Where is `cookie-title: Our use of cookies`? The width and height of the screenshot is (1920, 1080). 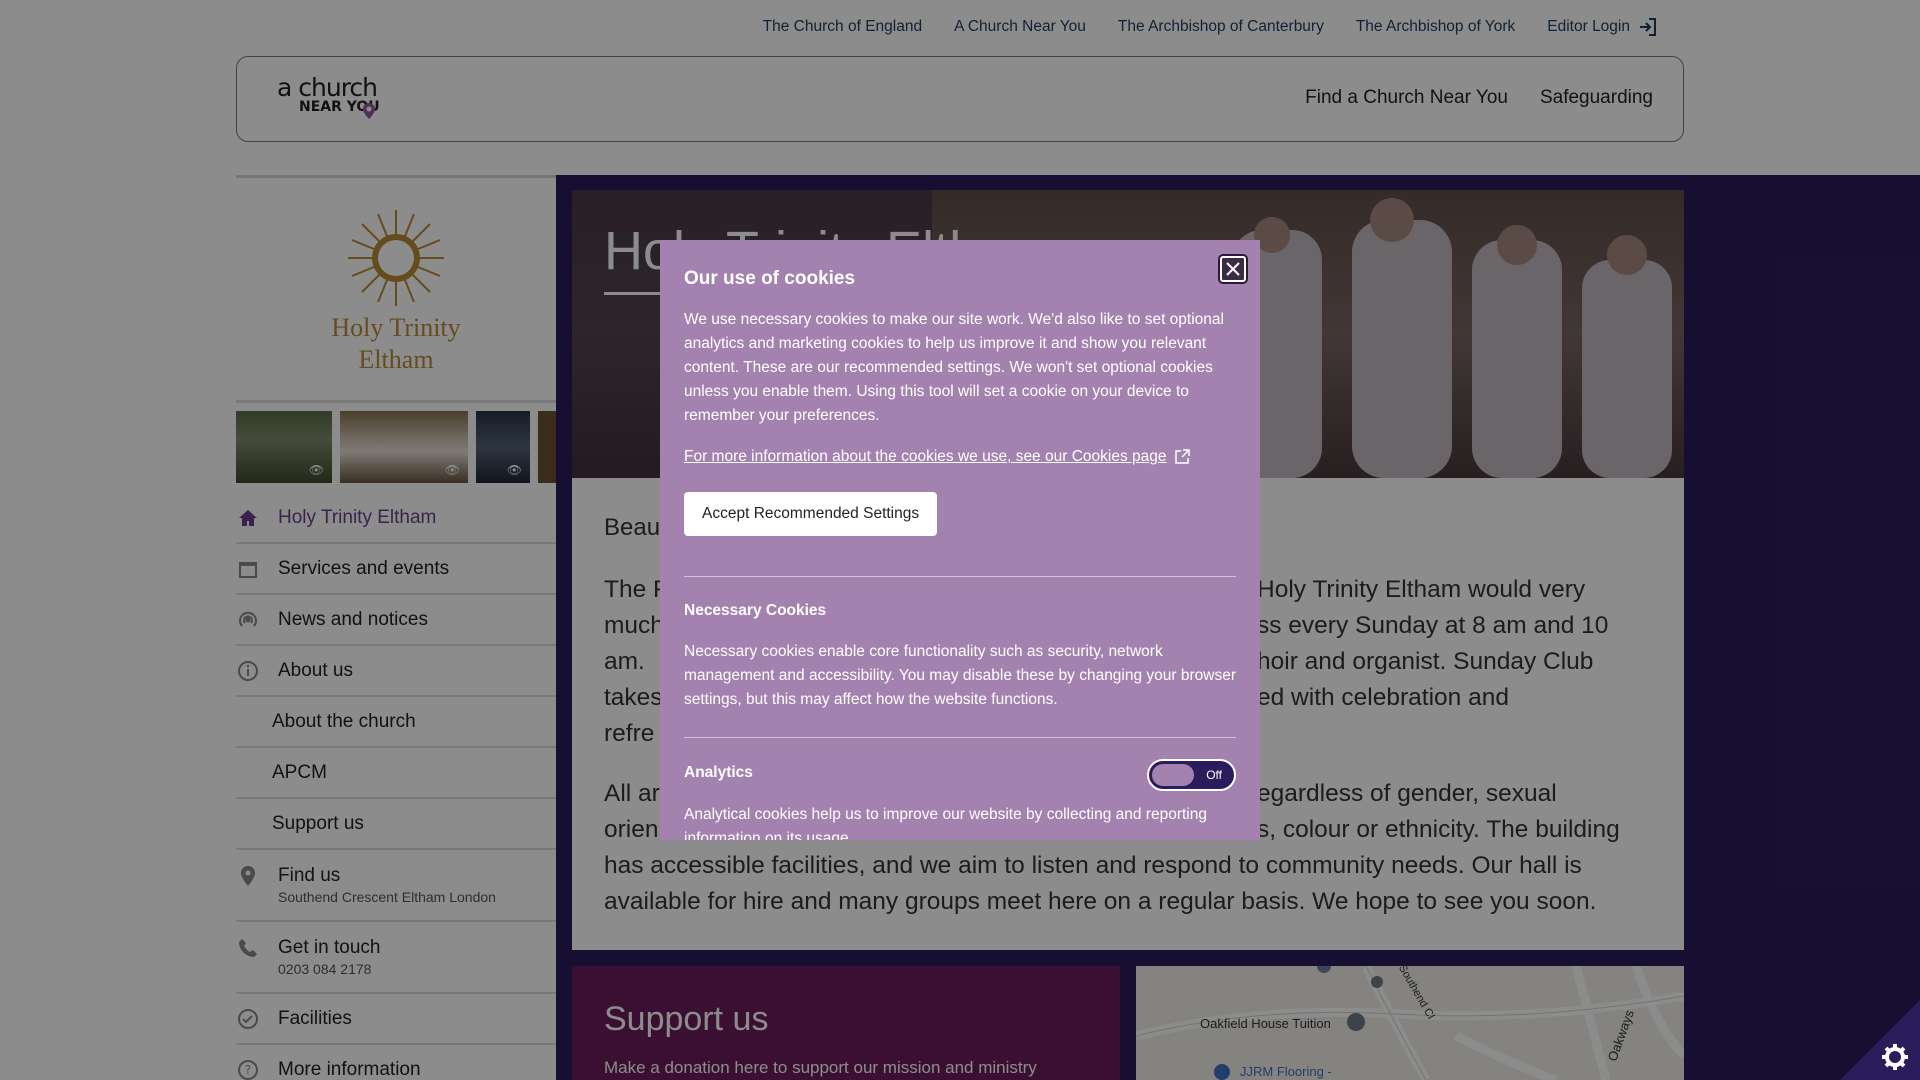
cookie-title: Our use of cookies is located at coordinates (770, 278).